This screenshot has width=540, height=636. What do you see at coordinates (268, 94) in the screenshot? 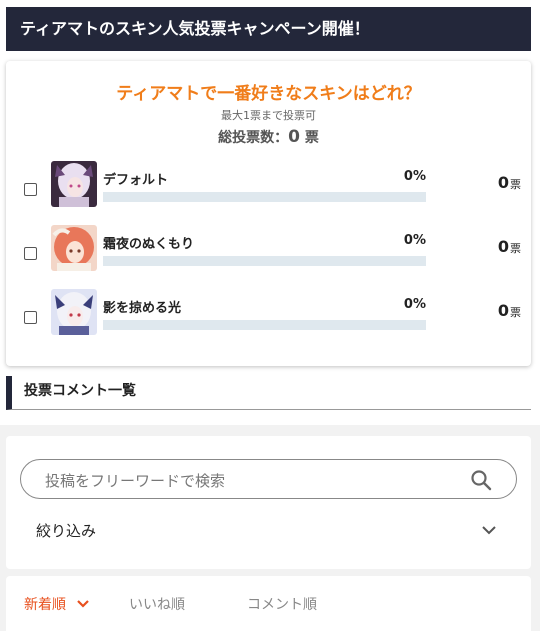
I see `poll-question: ティアマトで一番好きなスキンはどれ？` at bounding box center [268, 94].